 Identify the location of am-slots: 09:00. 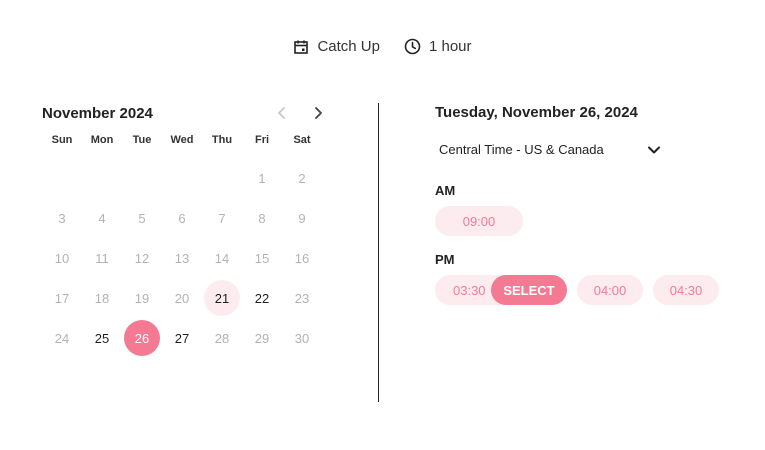
(590, 221).